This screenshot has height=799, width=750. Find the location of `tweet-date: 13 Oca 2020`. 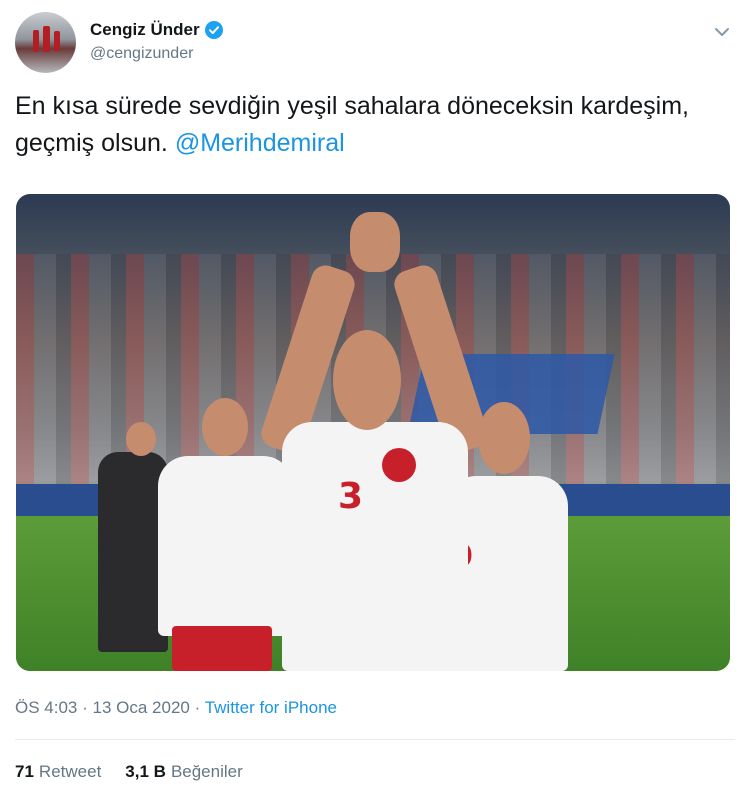

tweet-date: 13 Oca 2020 is located at coordinates (141, 707).